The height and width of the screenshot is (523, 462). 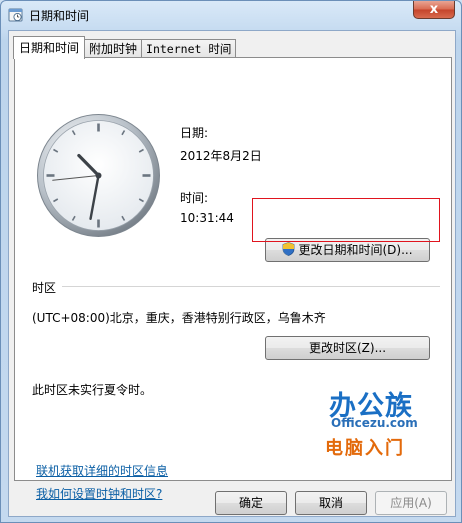 I want to click on watermark-tagline: 电脑入门, so click(x=365, y=448).